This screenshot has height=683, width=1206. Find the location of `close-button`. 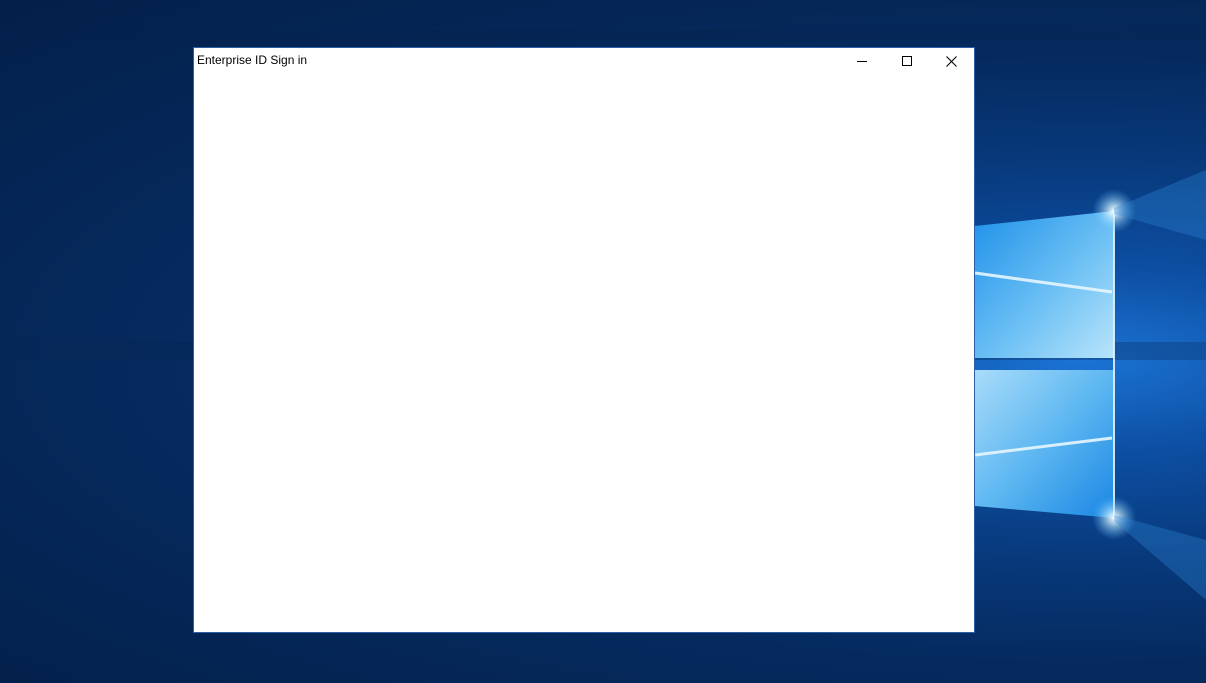

close-button is located at coordinates (951, 61).